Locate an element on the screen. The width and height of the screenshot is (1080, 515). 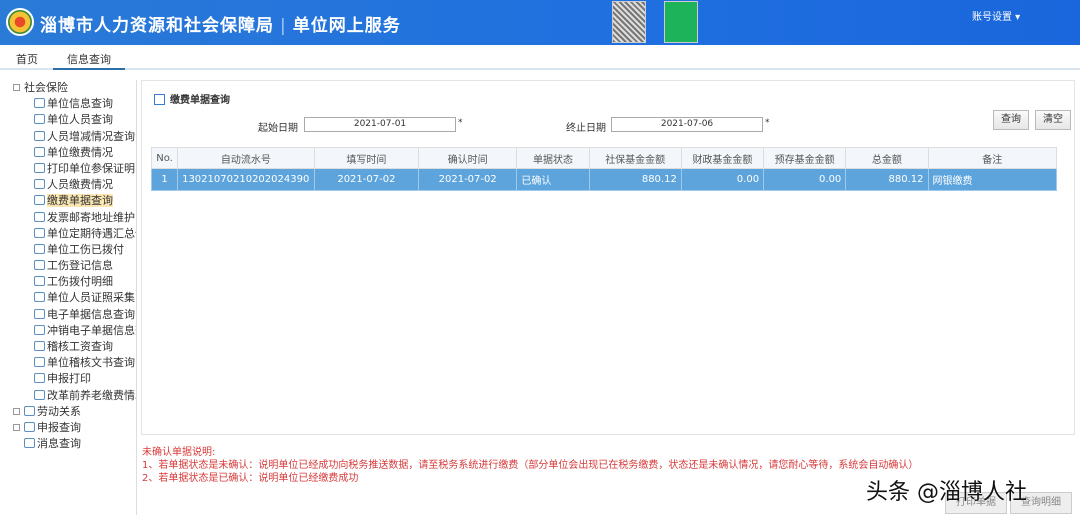
end-date-input: 2021-07-06 is located at coordinates (687, 124).